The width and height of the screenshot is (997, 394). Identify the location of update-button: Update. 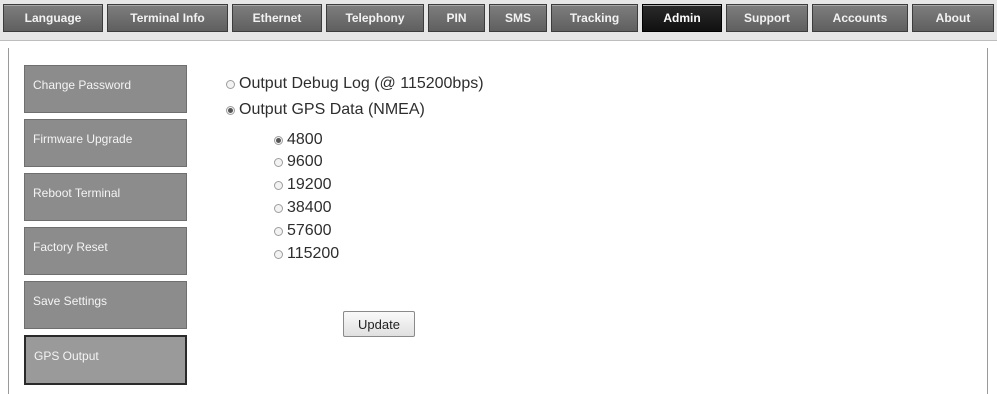
(379, 324).